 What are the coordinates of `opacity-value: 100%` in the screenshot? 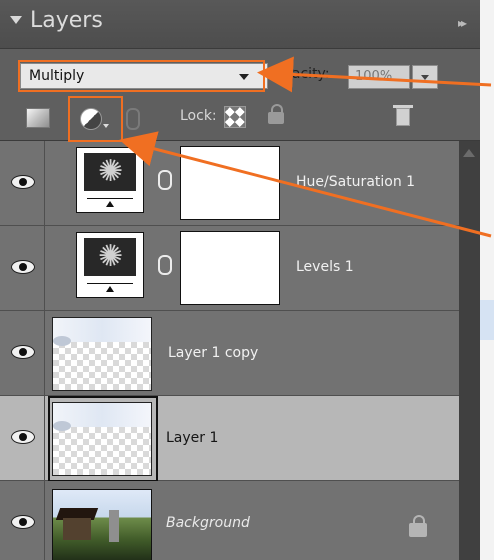 It's located at (374, 76).